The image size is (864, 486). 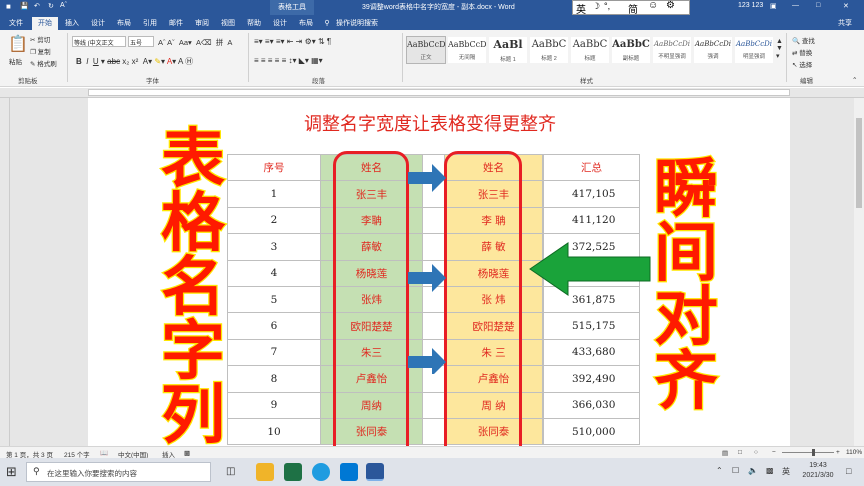 What do you see at coordinates (228, 23) in the screenshot?
I see `tab-view: 视图` at bounding box center [228, 23].